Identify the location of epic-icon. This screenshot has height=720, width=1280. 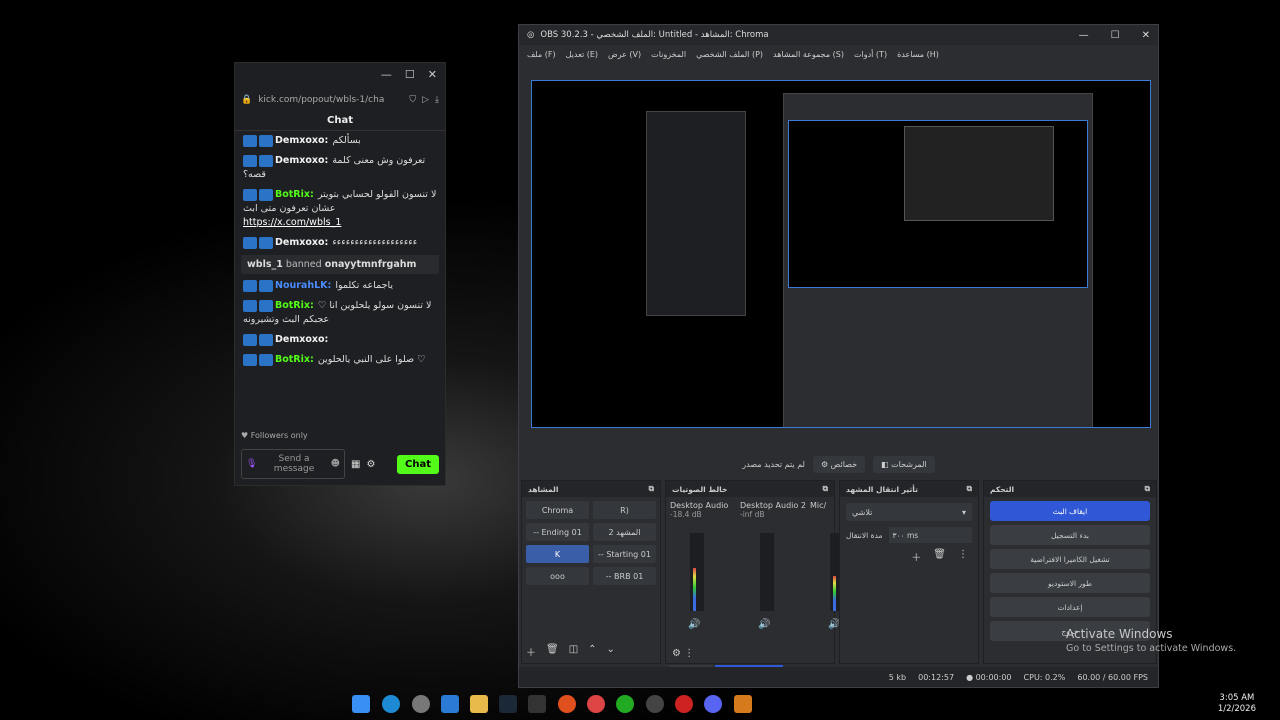
(537, 704).